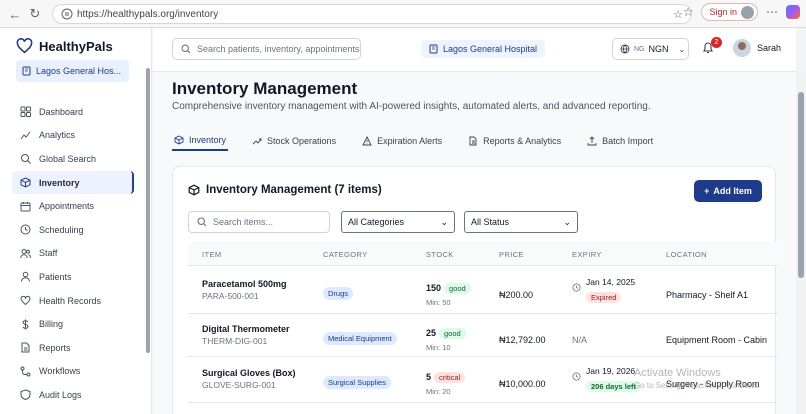  I want to click on stock-minimum: Min: 20, so click(438, 391).